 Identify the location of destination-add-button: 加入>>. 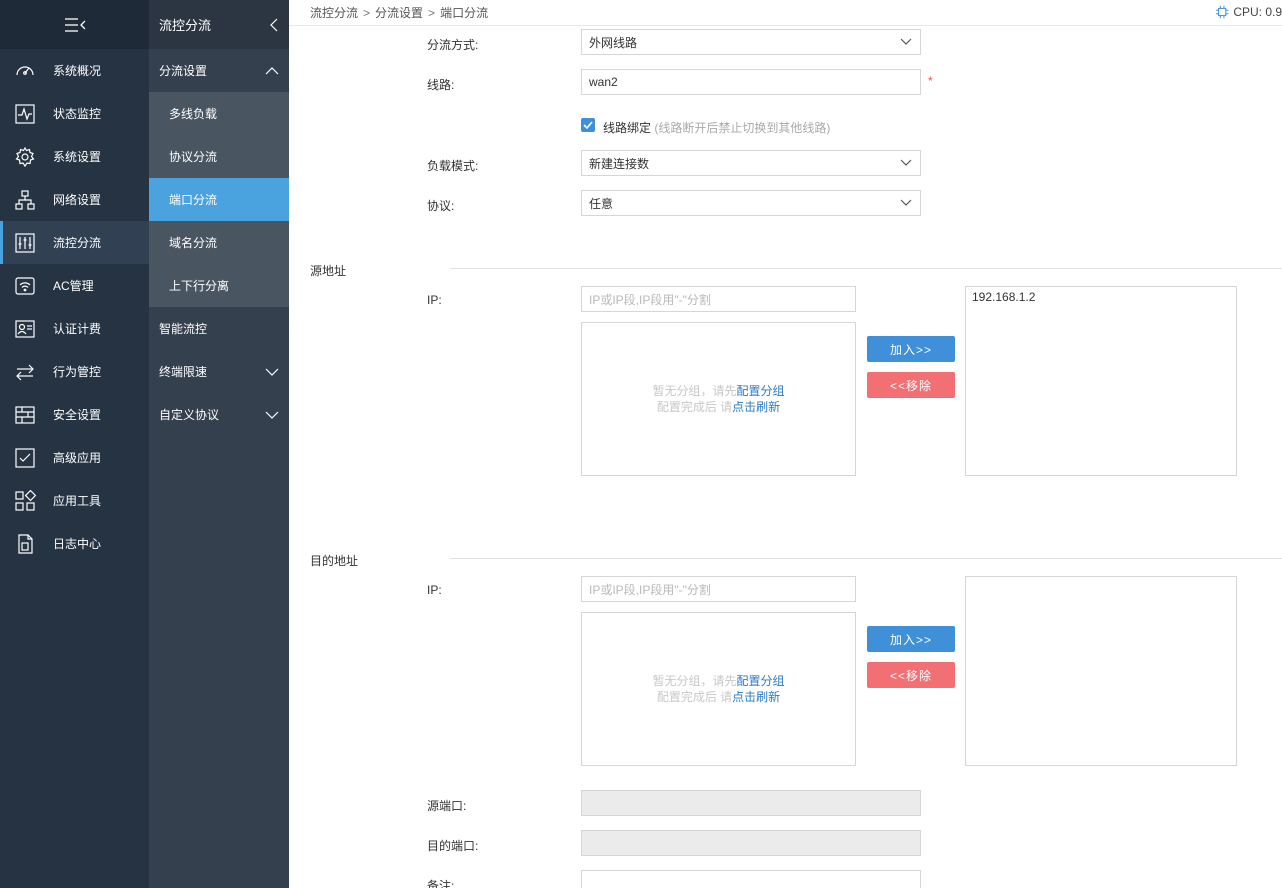
(911, 639).